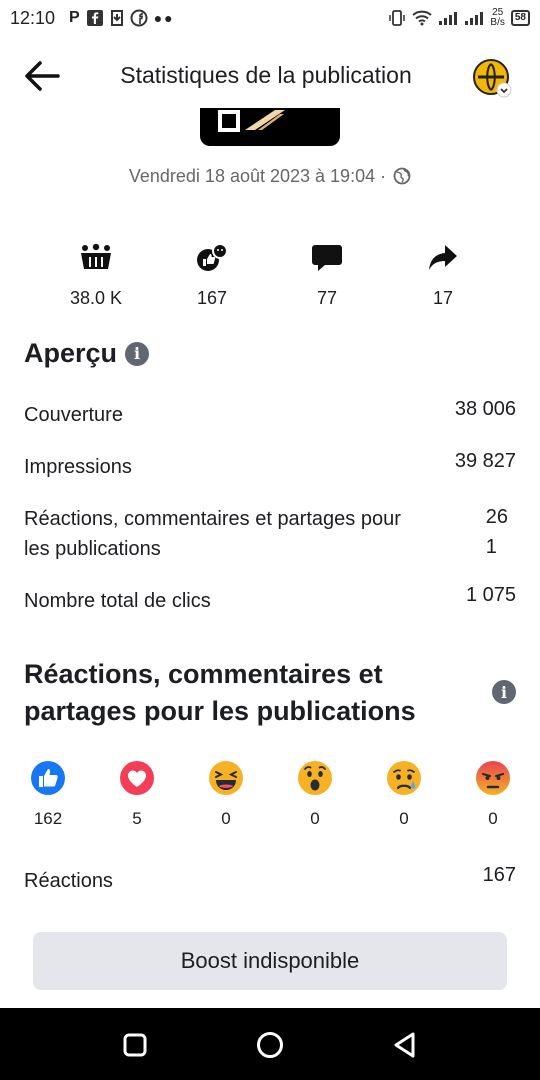 This screenshot has width=540, height=1080. Describe the element at coordinates (443, 257) in the screenshot. I see `share-icon` at that location.